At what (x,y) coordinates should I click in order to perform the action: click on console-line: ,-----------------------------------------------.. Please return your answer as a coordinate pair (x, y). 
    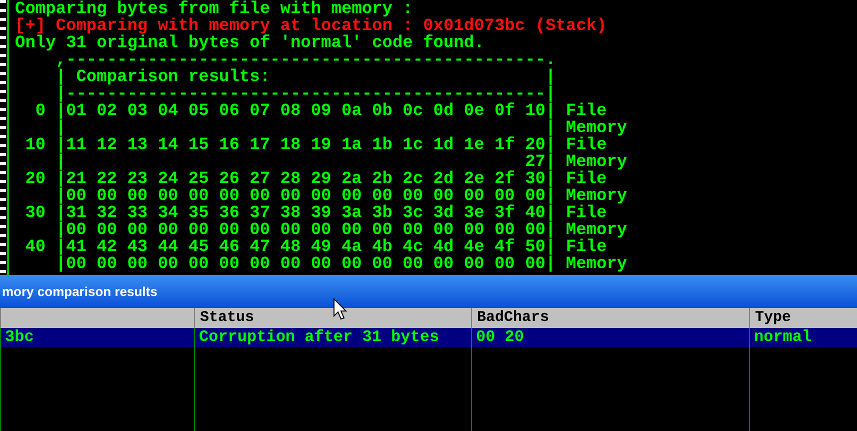
    Looking at the image, I should click on (305, 60).